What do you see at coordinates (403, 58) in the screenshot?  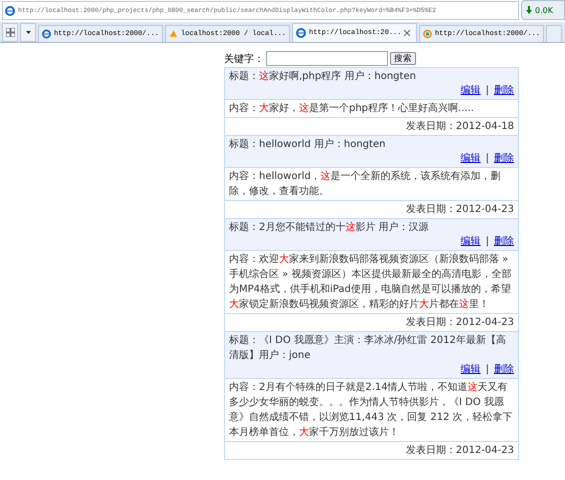 I see `search-button: 搜索` at bounding box center [403, 58].